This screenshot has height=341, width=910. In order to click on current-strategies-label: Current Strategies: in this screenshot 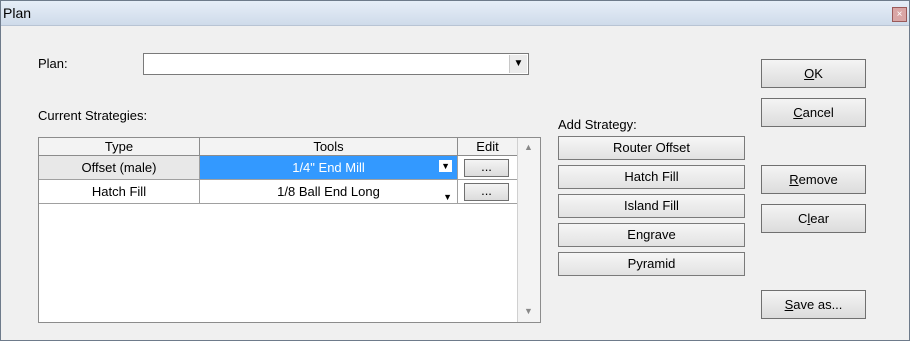, I will do `click(93, 115)`.